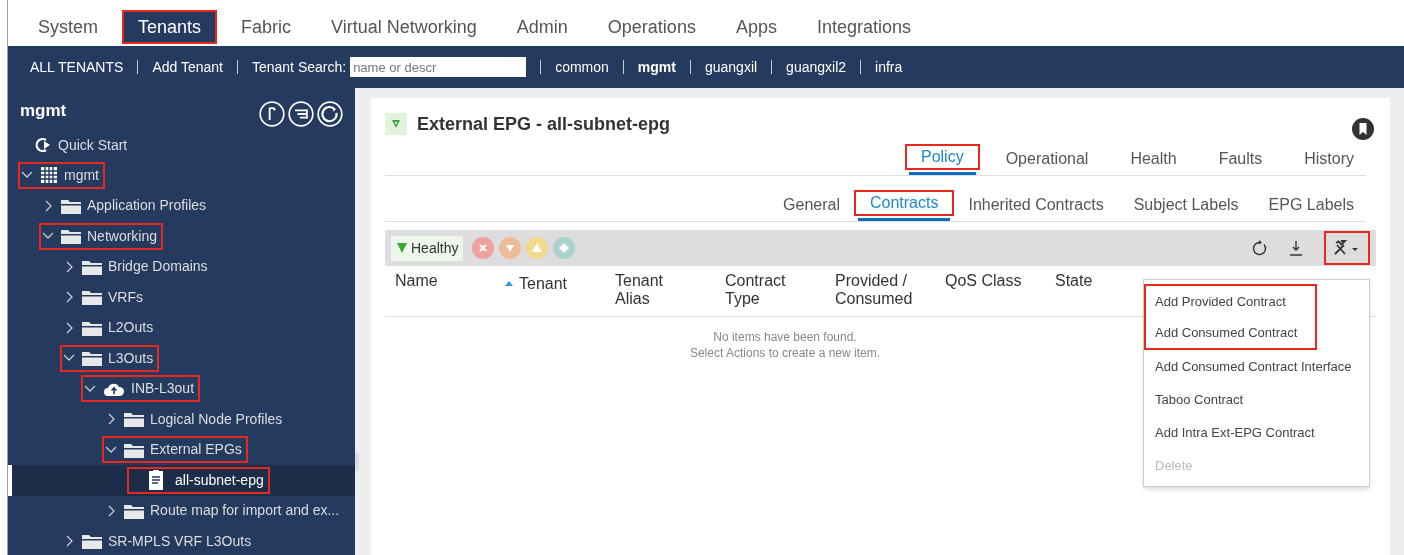 This screenshot has width=1404, height=555. What do you see at coordinates (863, 27) in the screenshot?
I see `nav-tab: Integrations` at bounding box center [863, 27].